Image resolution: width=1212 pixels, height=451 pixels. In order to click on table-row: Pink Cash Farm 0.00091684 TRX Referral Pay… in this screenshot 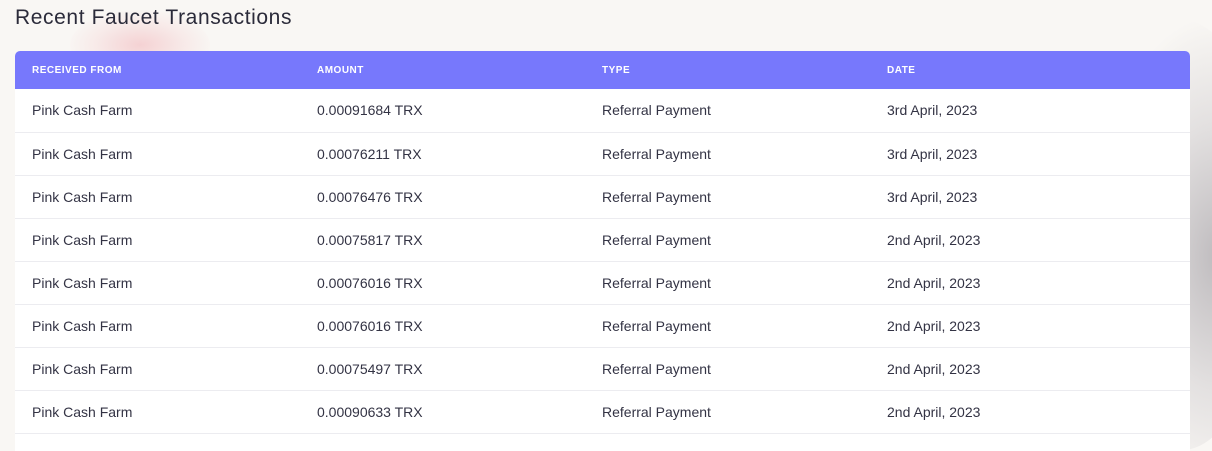, I will do `click(602, 110)`.